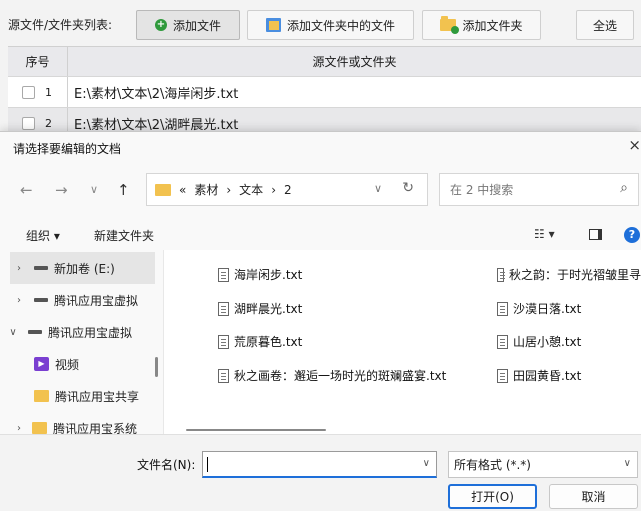  Describe the element at coordinates (574, 275) in the screenshot. I see `file-name: 秋之韵：于时光褶皱里寻` at that location.